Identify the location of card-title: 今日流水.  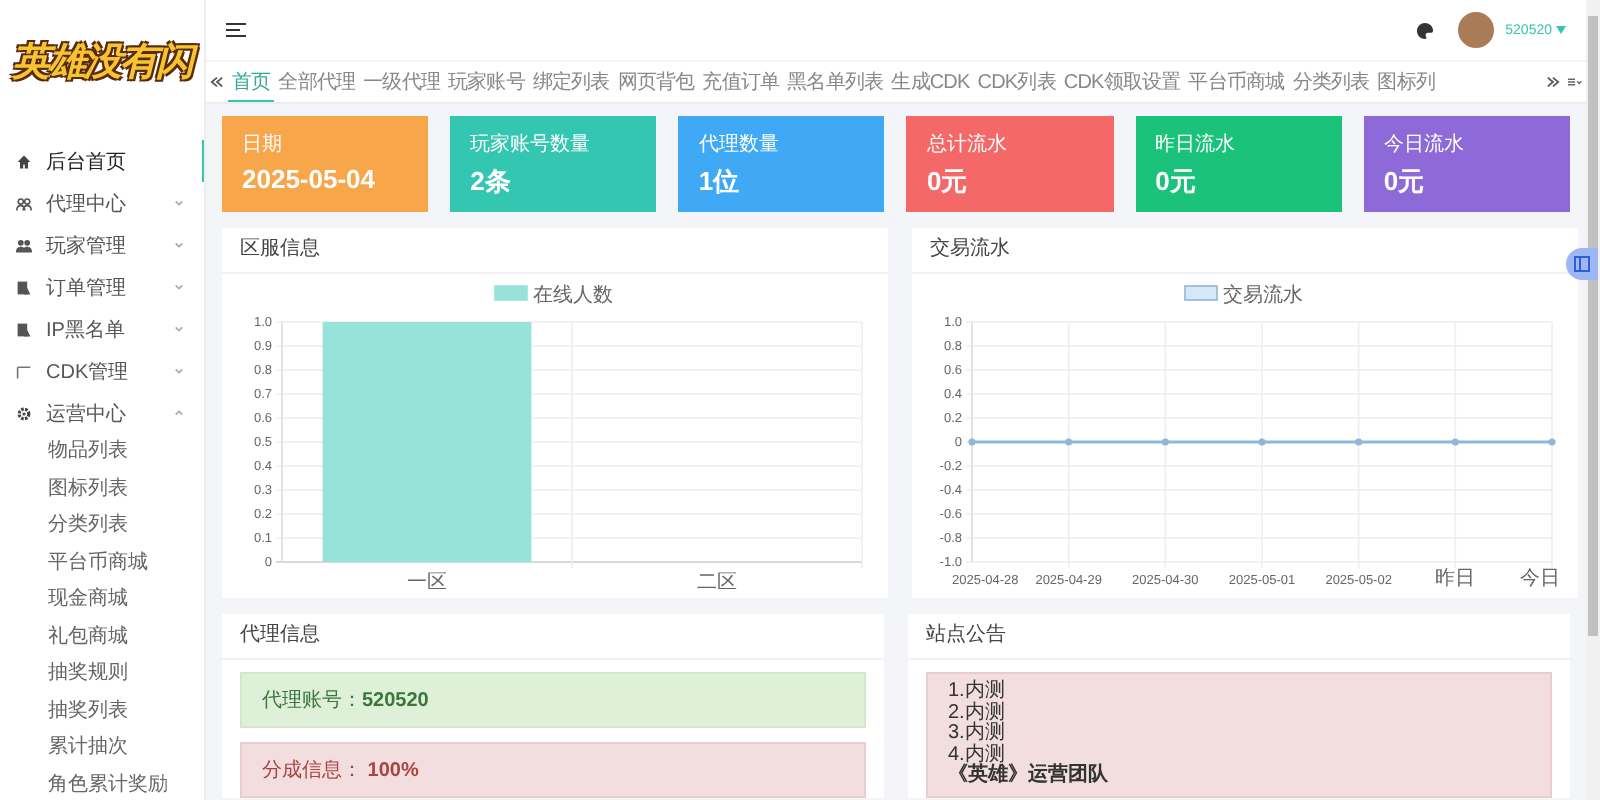
(1424, 144).